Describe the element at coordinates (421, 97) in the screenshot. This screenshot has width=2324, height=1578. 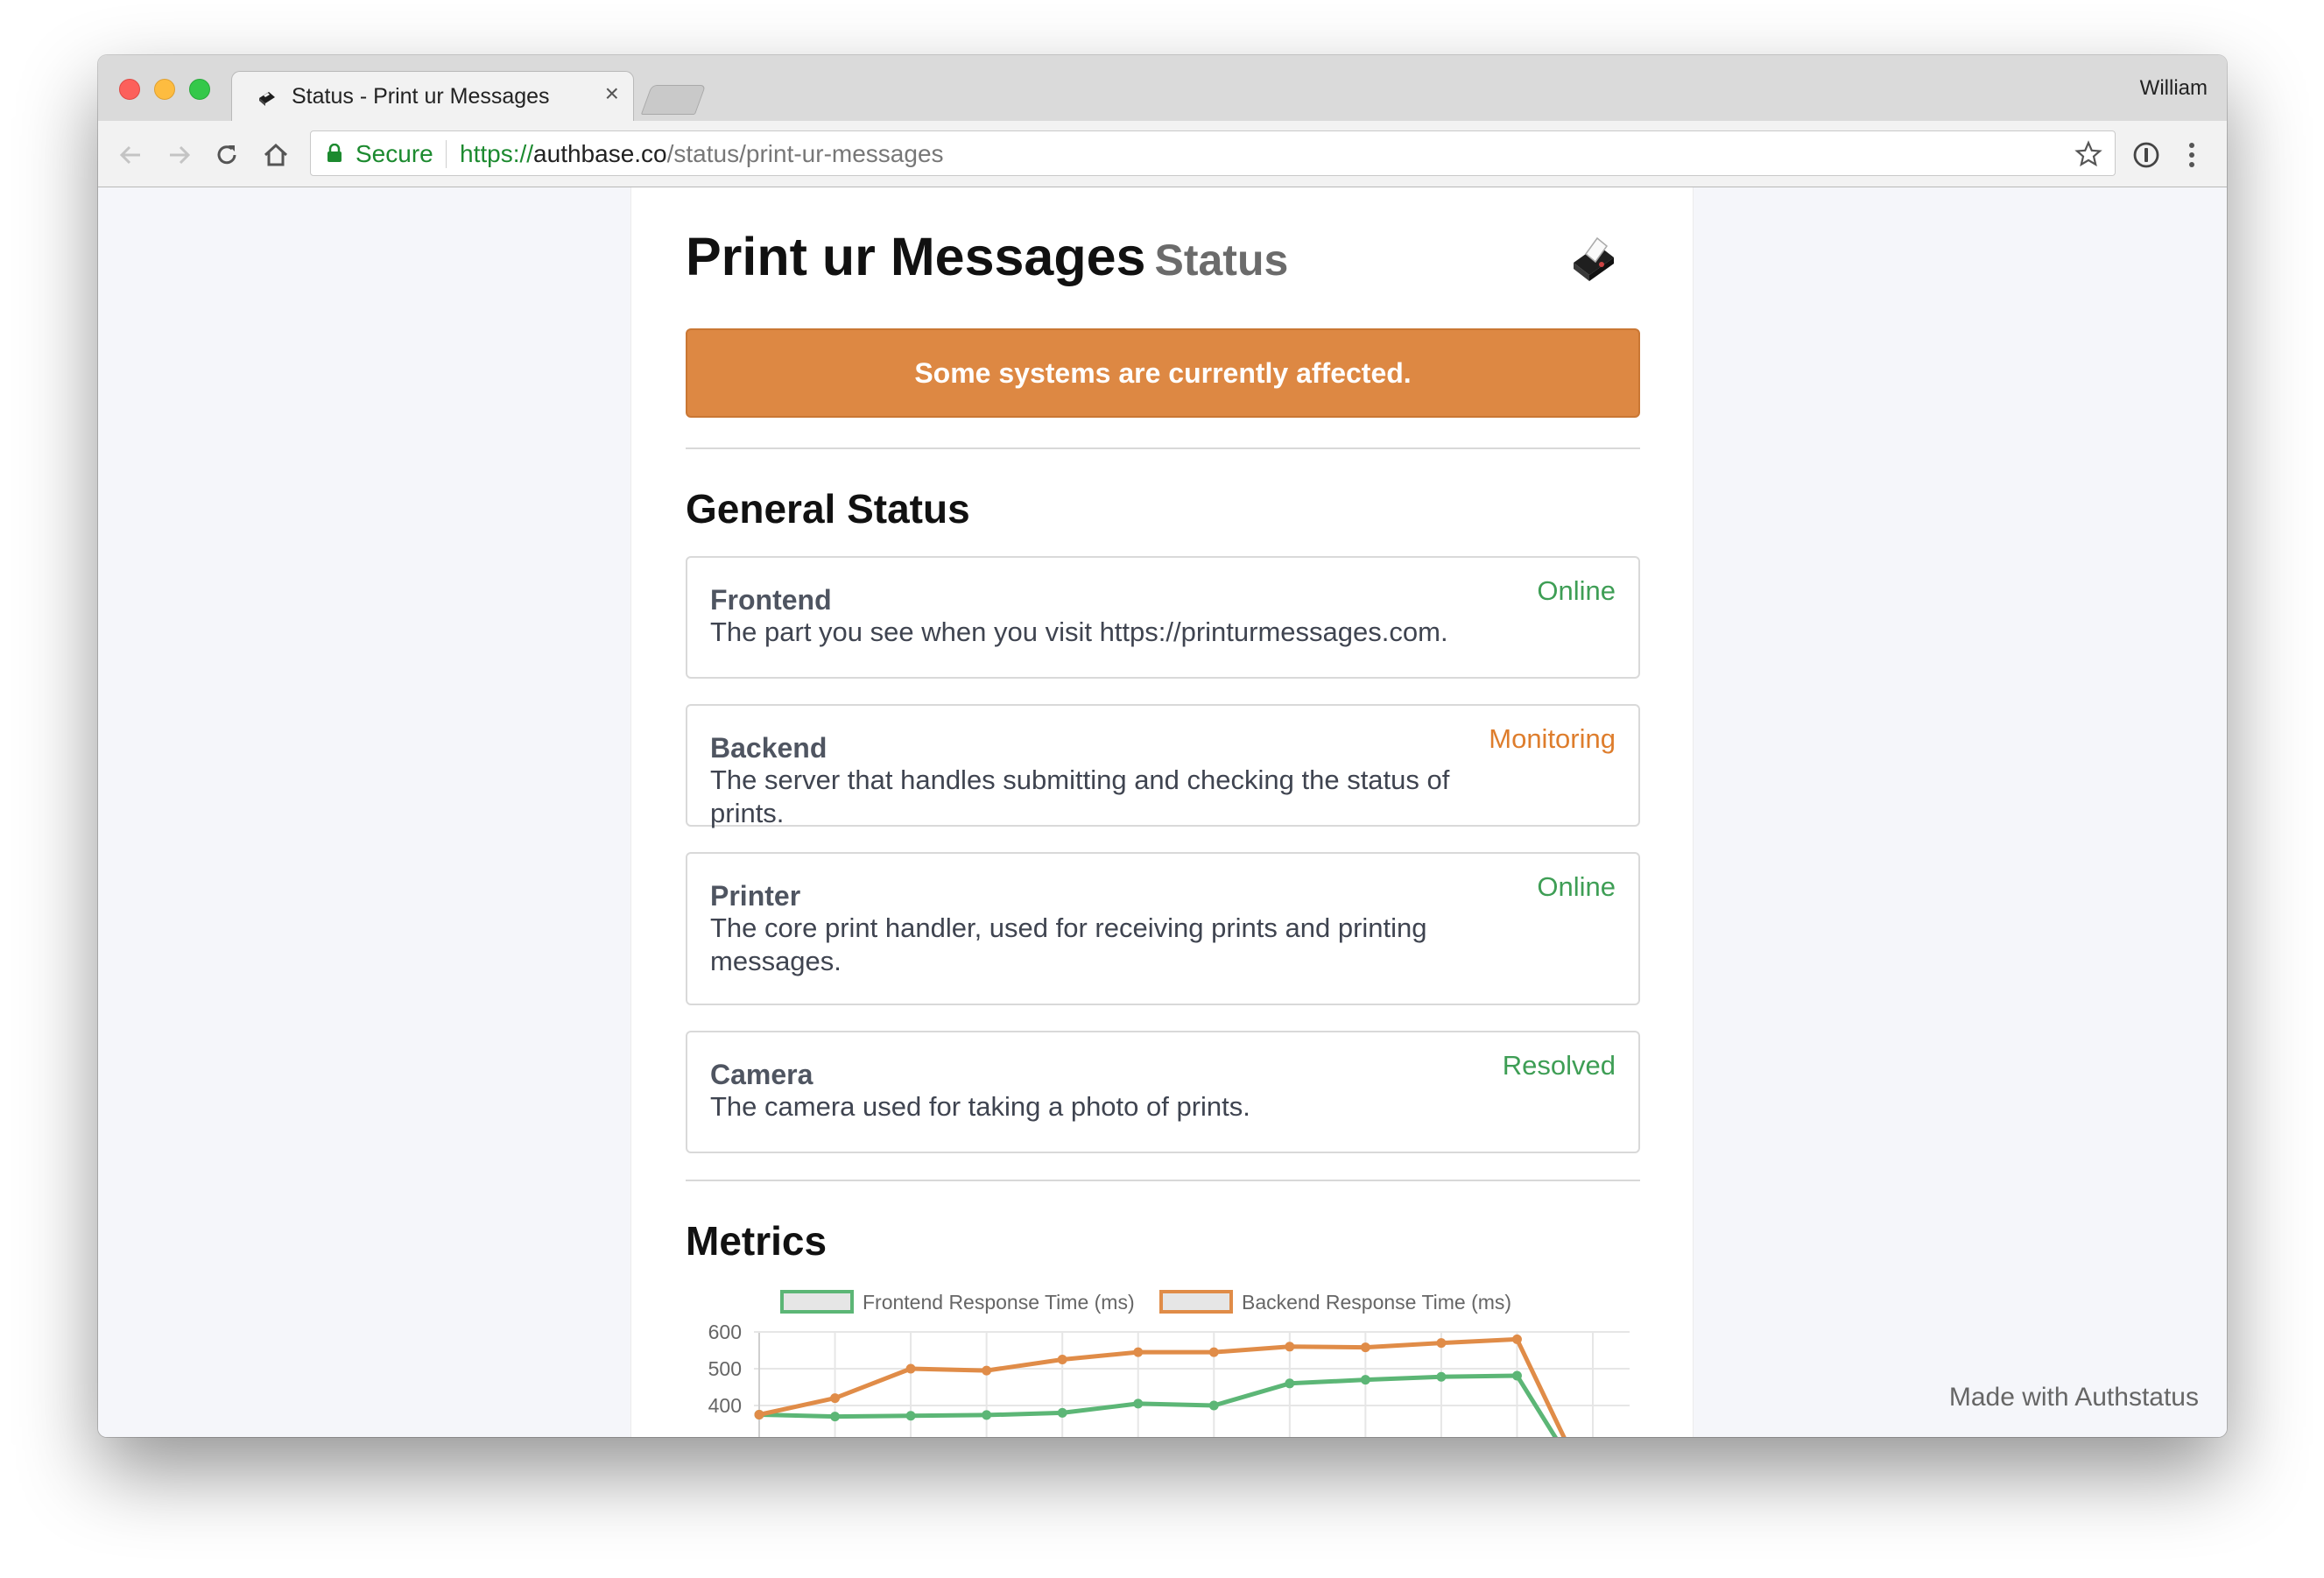
I see `tab-title: Status - Print ur Messages` at that location.